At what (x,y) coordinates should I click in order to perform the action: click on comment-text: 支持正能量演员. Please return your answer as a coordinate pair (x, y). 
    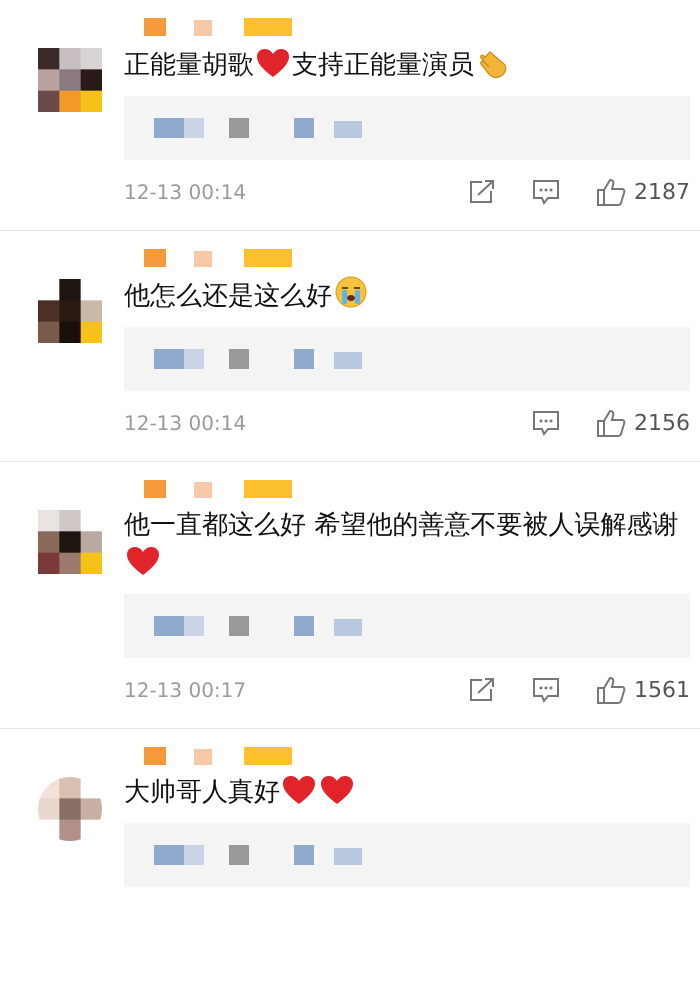
    Looking at the image, I should click on (383, 65).